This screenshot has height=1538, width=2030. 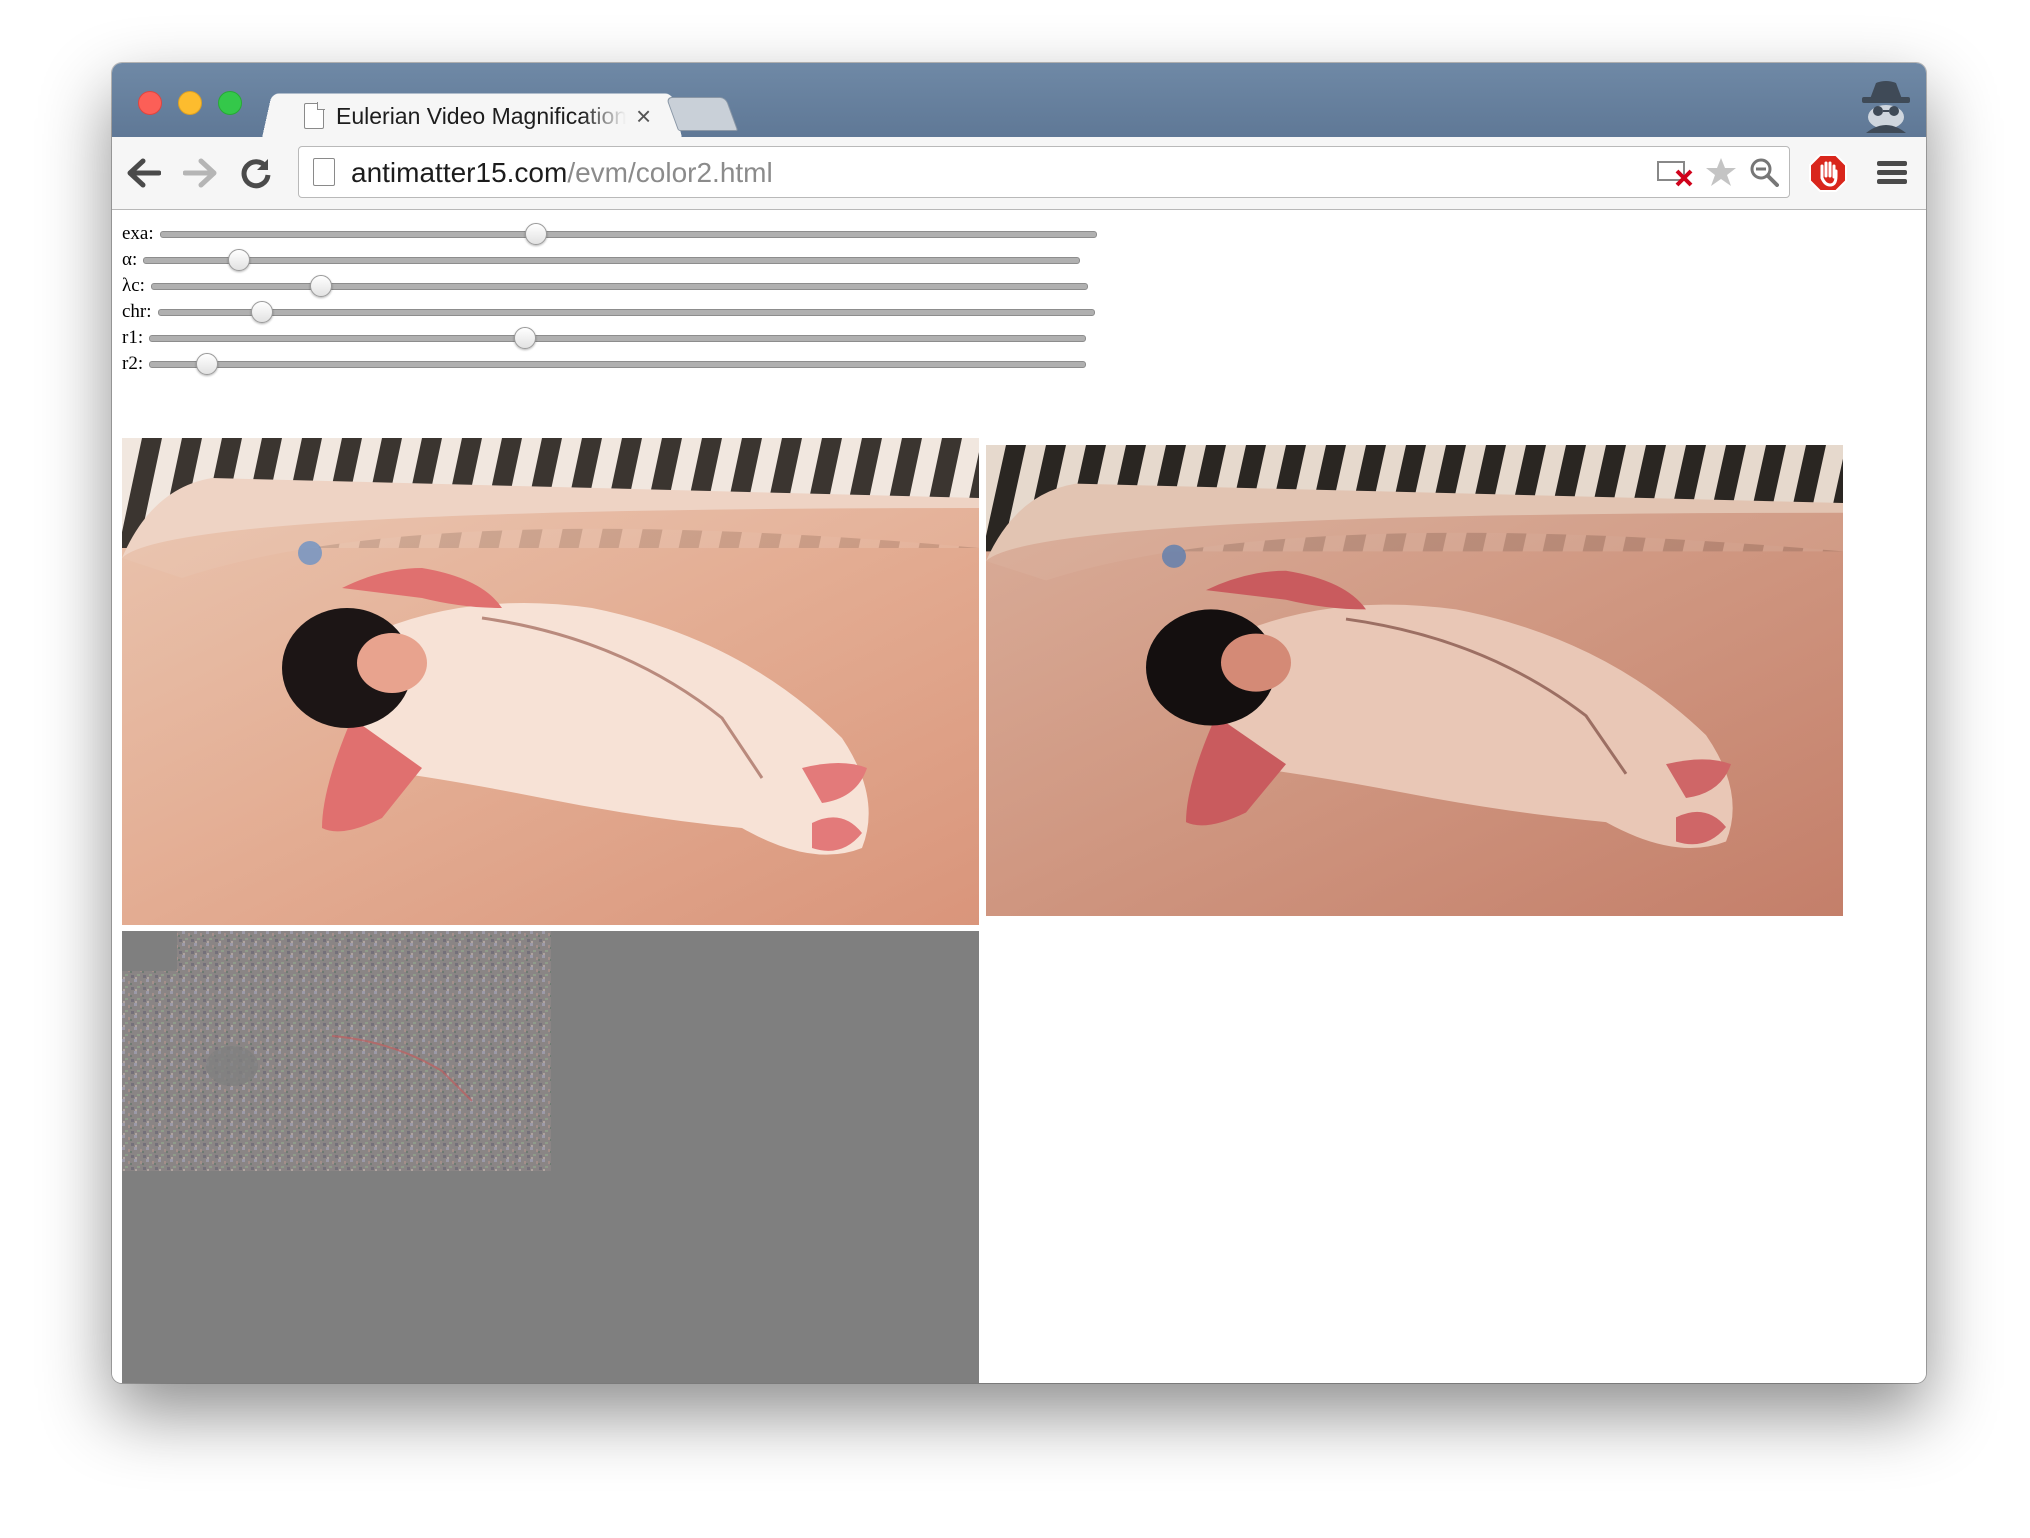 I want to click on slider-row-exa: exa:, so click(x=609, y=234).